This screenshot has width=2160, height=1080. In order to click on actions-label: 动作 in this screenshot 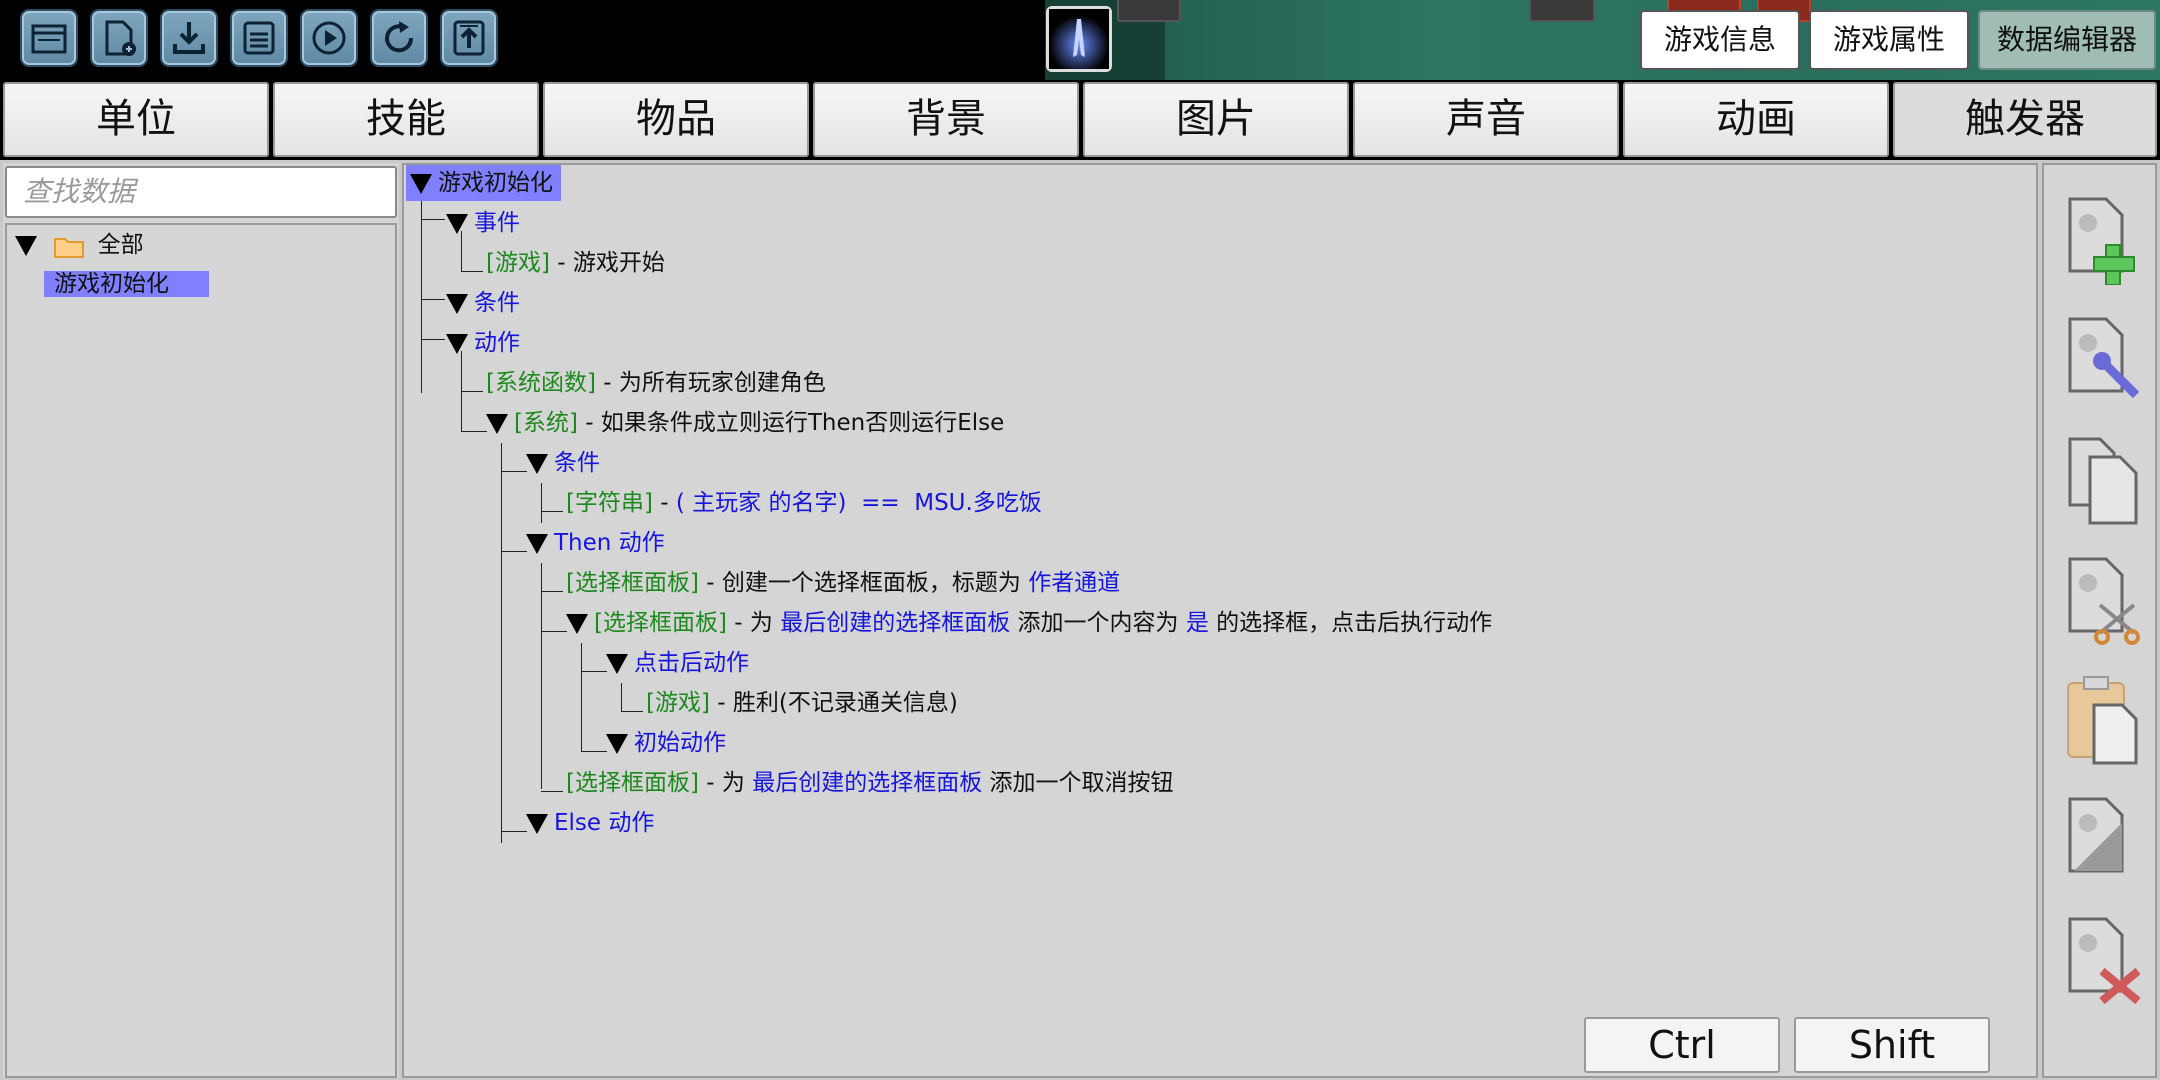, I will do `click(497, 343)`.